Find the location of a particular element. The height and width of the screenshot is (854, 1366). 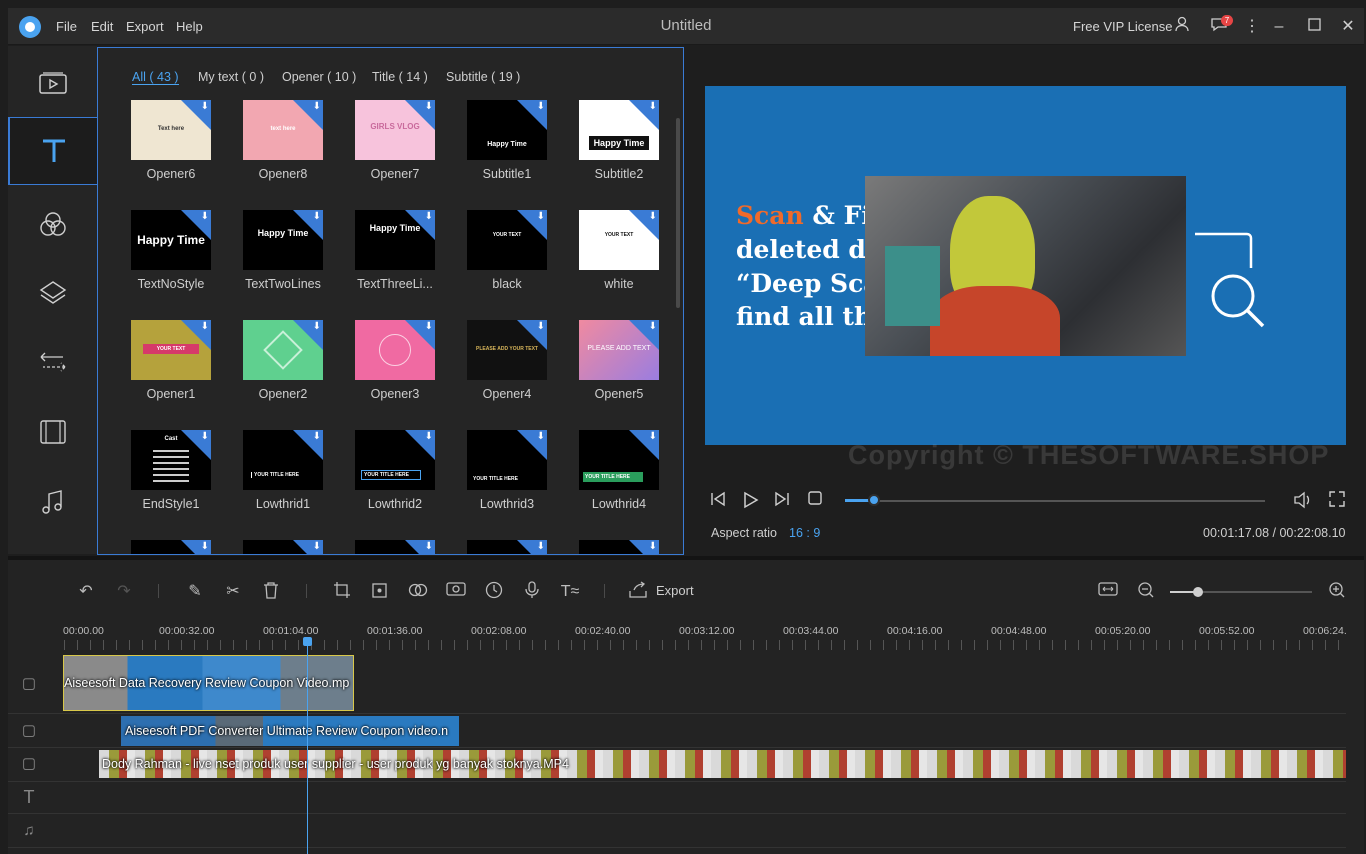

template-thumbnail: PLEASE ADD YOUR TEXT is located at coordinates (507, 350).